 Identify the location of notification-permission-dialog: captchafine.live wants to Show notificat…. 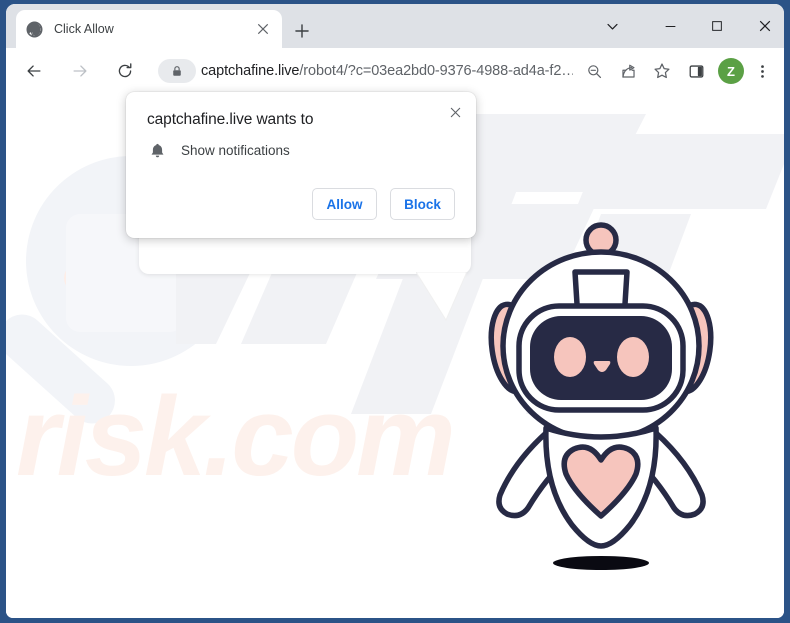
(301, 165).